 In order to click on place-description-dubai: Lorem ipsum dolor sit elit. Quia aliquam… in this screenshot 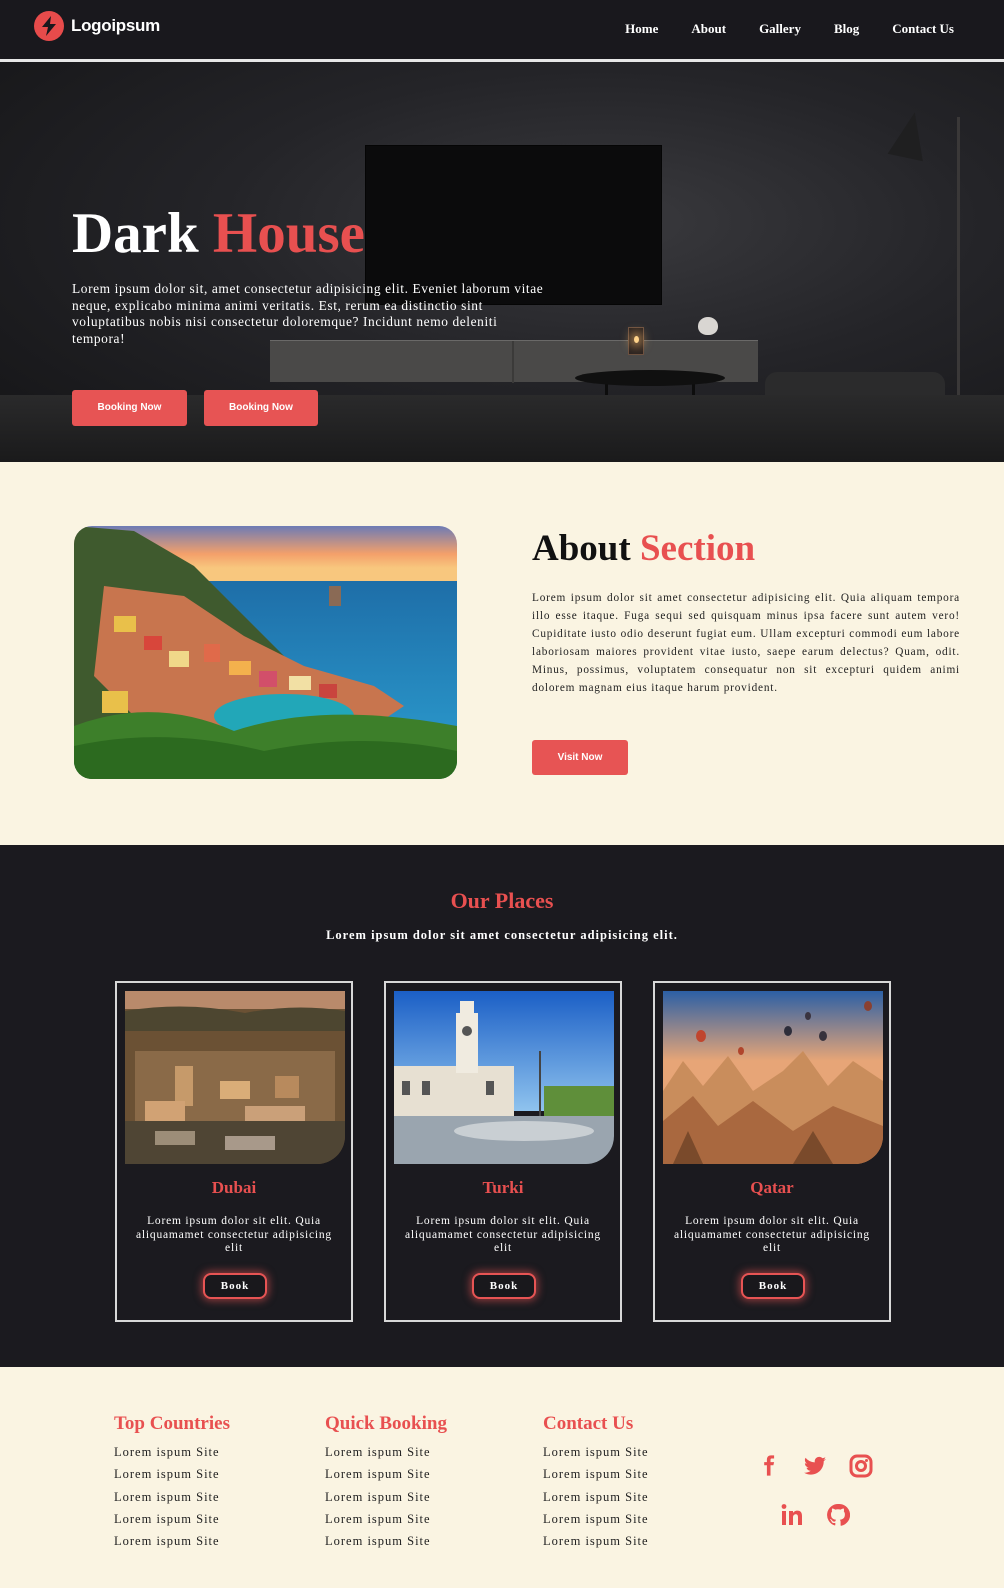, I will do `click(234, 1234)`.